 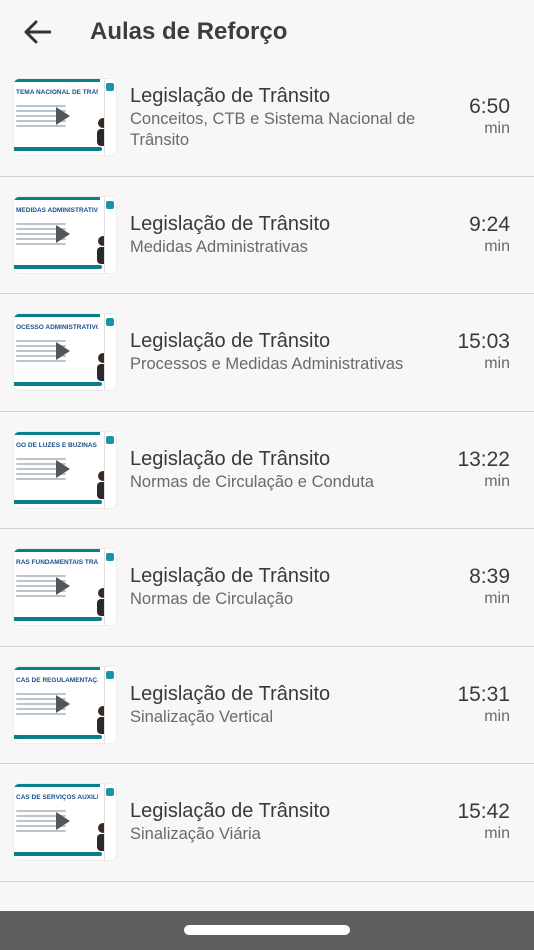 What do you see at coordinates (219, 246) in the screenshot?
I see `lesson-subtitle: Medidas Administrativas` at bounding box center [219, 246].